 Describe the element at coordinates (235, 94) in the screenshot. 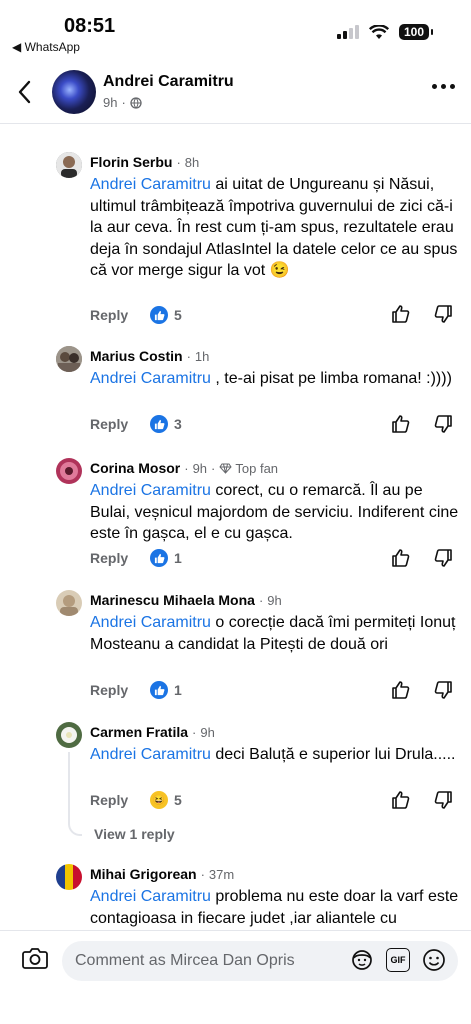

I see `post-header: Andrei Caramitru 9h ·` at that location.